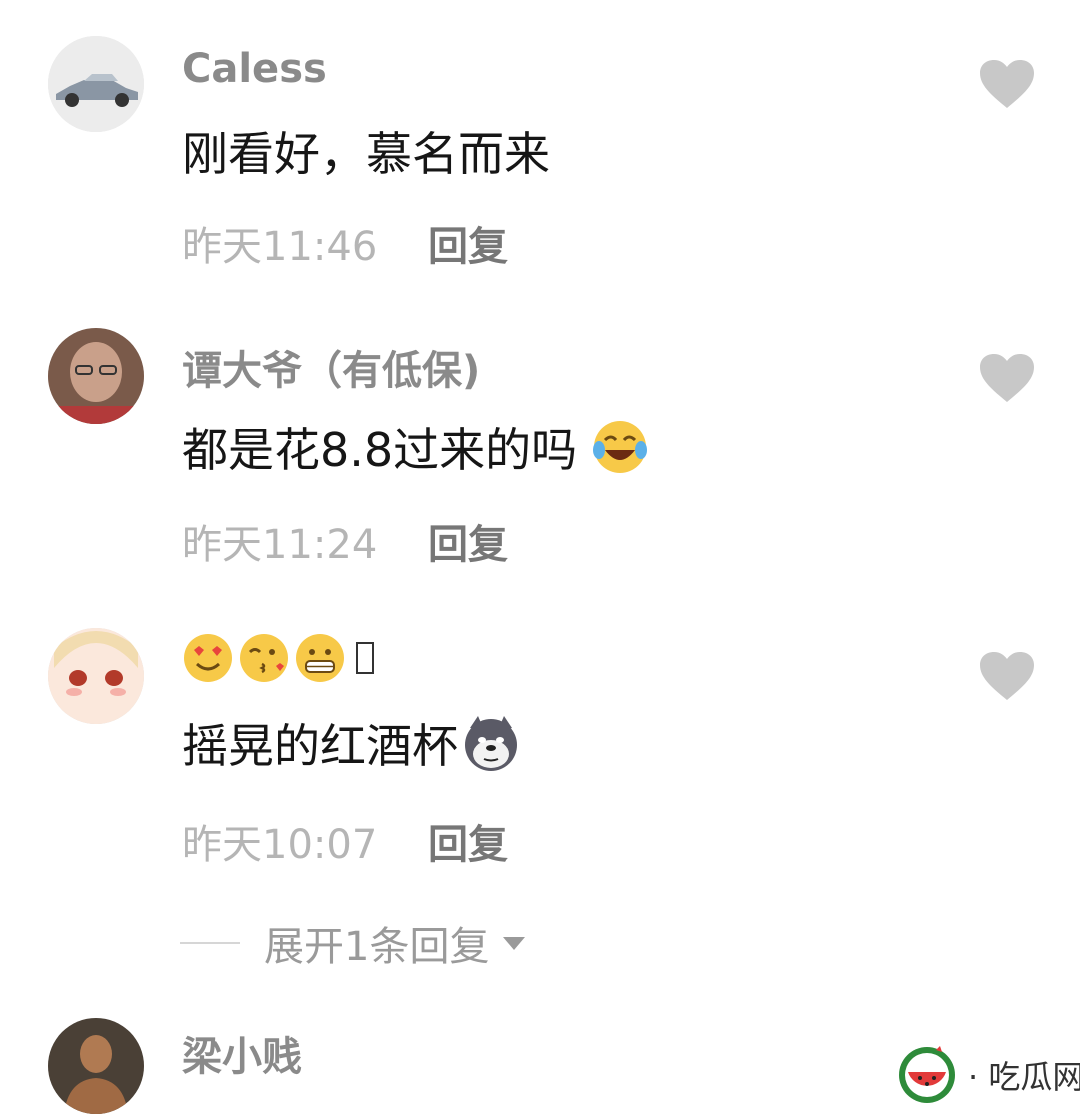 The width and height of the screenshot is (1080, 1114). What do you see at coordinates (514, 943) in the screenshot?
I see `caret-down-icon` at bounding box center [514, 943].